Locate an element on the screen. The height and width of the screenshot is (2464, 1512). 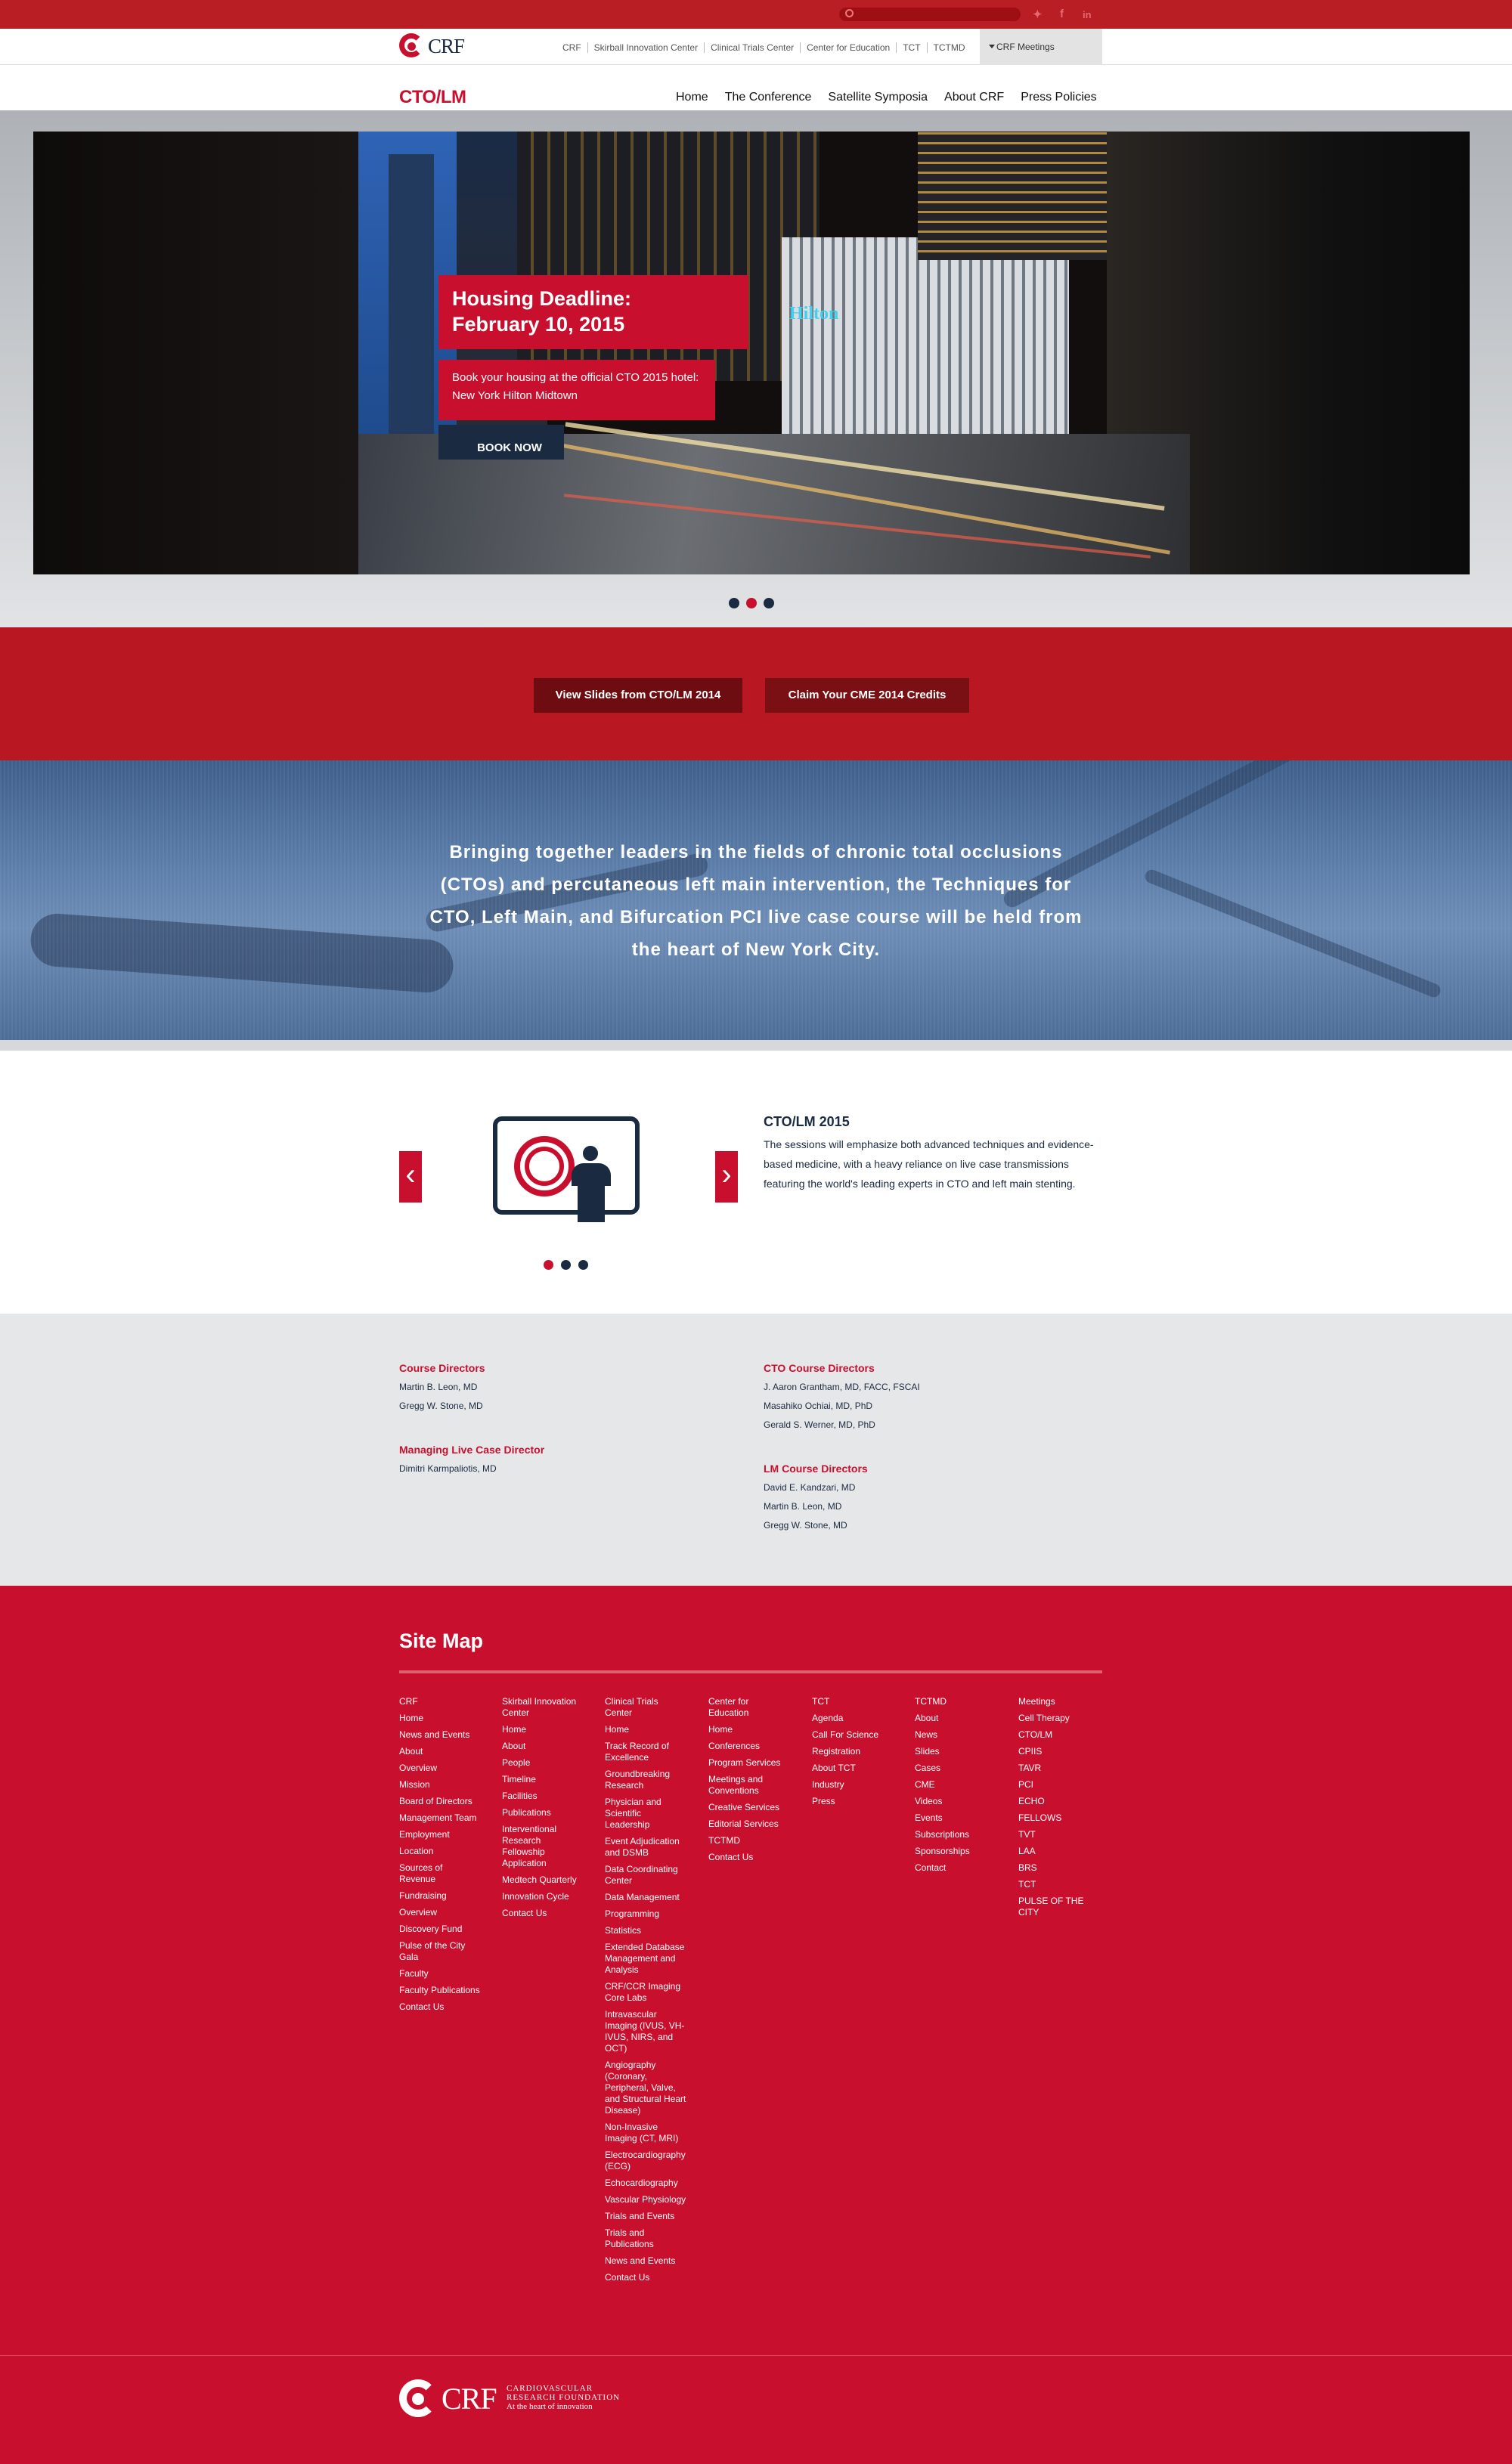
book-now-button: BOOK NOW is located at coordinates (501, 442).